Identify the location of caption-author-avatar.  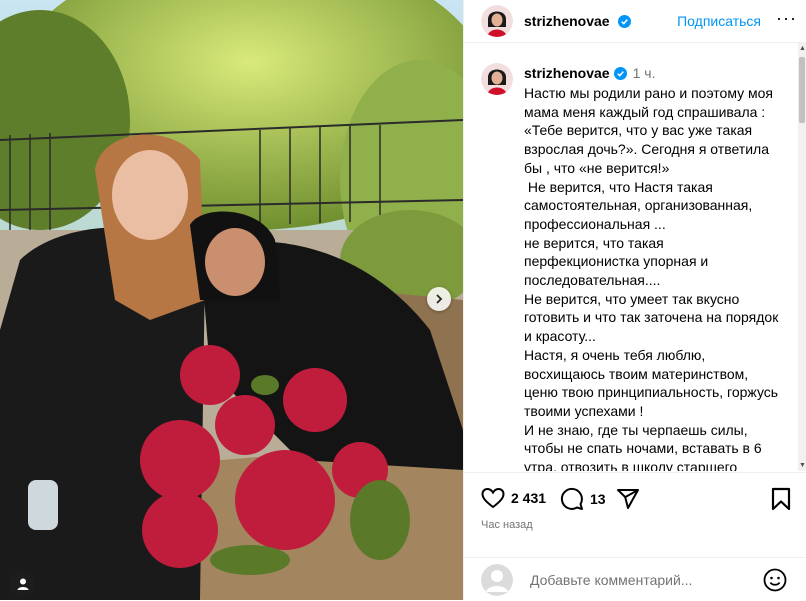
(497, 79).